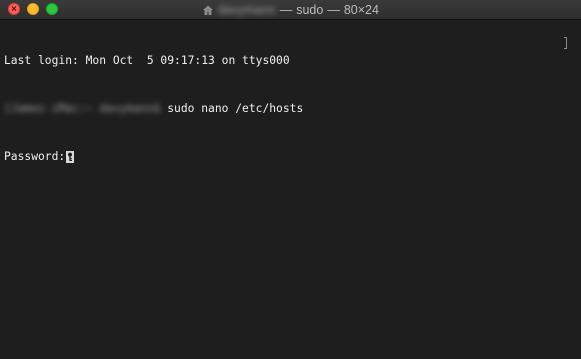  I want to click on key-icon, so click(70, 156).